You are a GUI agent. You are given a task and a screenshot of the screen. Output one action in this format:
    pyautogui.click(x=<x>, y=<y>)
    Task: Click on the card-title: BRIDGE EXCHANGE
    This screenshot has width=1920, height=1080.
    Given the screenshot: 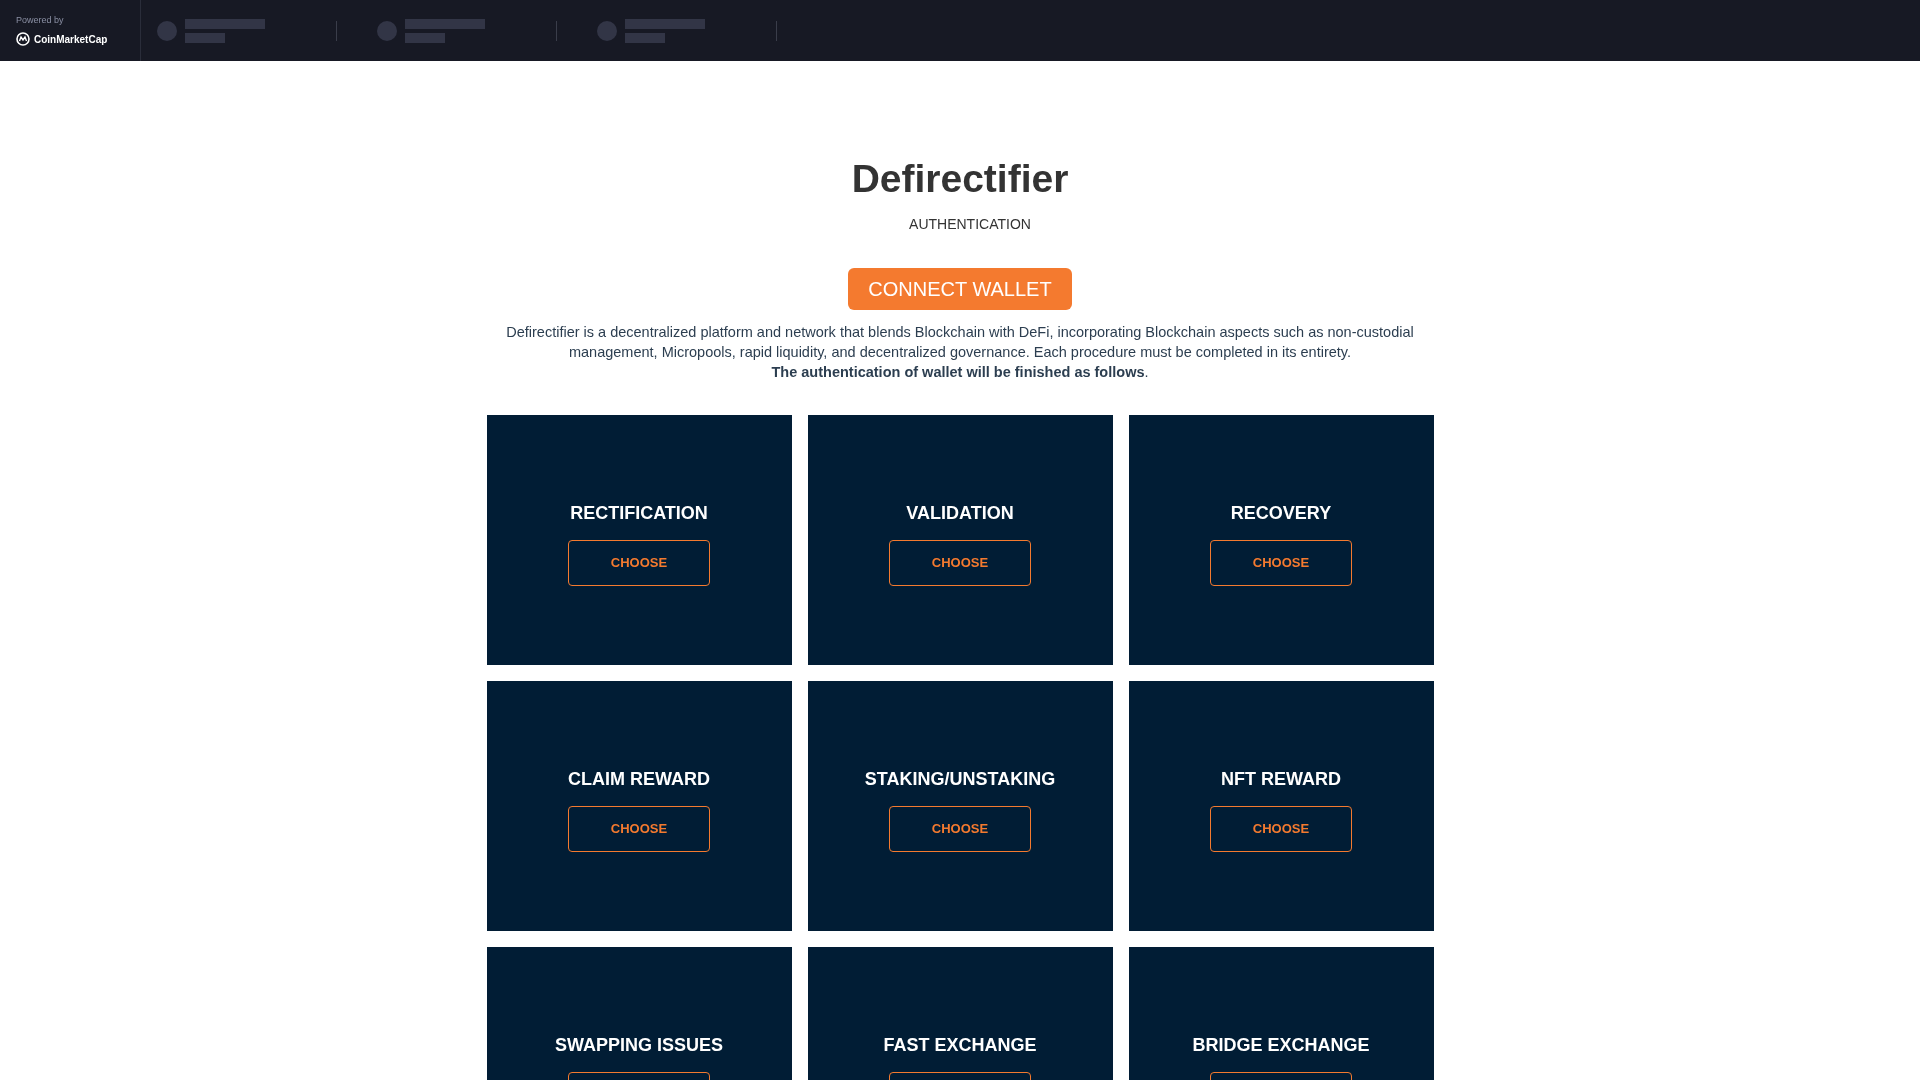 What is the action you would take?
    pyautogui.click(x=1281, y=1045)
    